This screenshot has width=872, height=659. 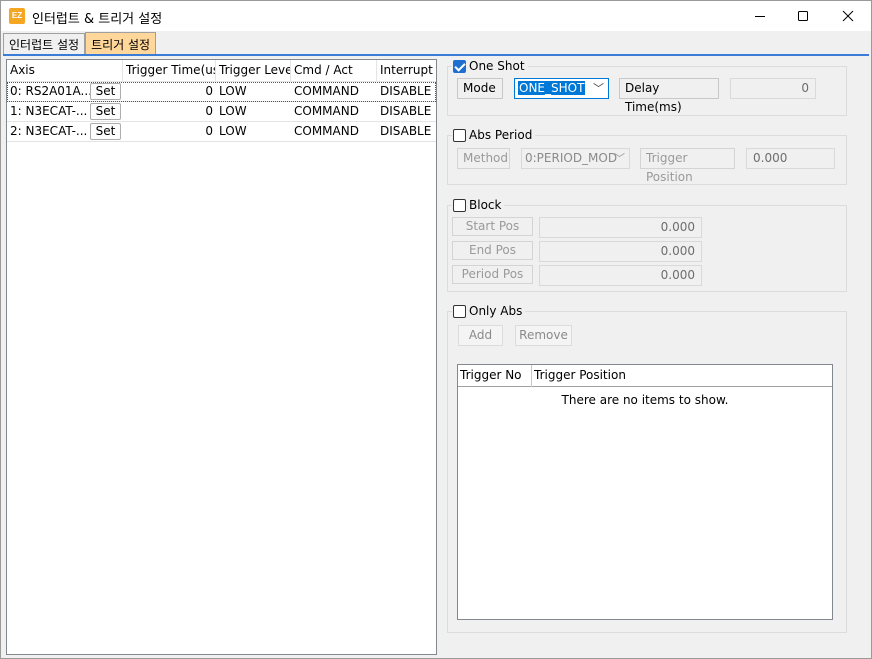 What do you see at coordinates (480, 88) in the screenshot?
I see `mode-label: Mode` at bounding box center [480, 88].